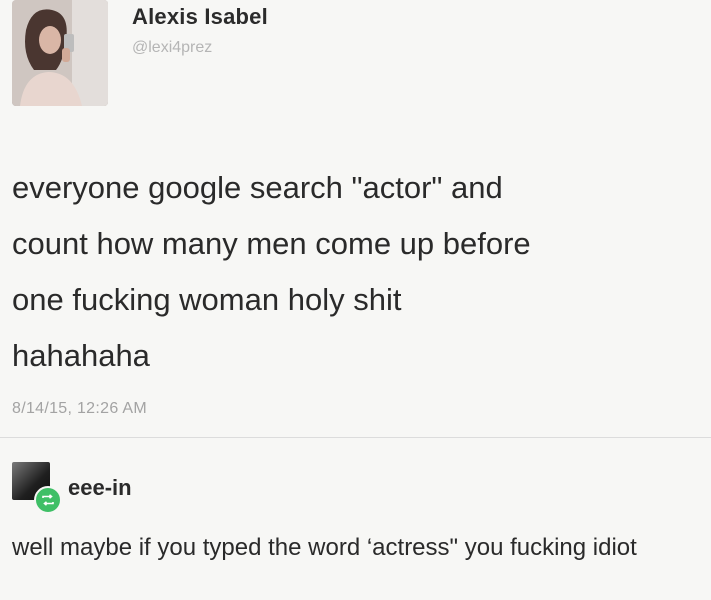  What do you see at coordinates (79, 409) in the screenshot?
I see `tweet-timestamp: 8/14/15, 12:26 AM` at bounding box center [79, 409].